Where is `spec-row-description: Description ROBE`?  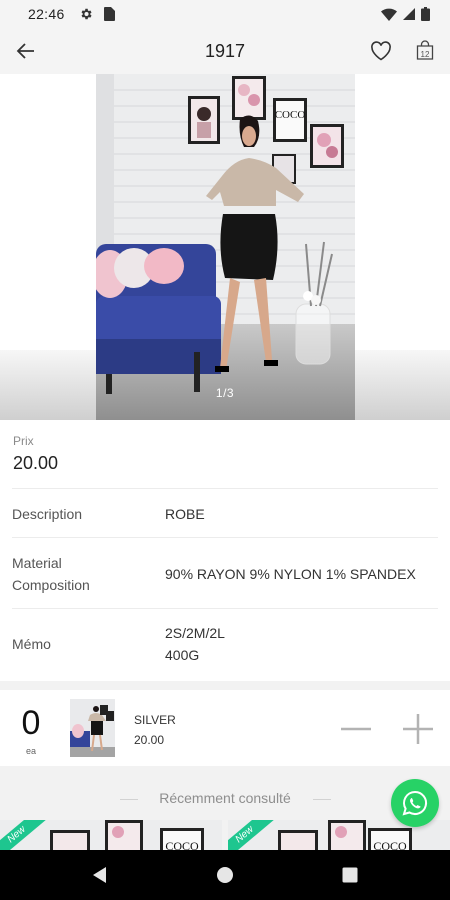
spec-row-description: Description ROBE is located at coordinates (225, 514).